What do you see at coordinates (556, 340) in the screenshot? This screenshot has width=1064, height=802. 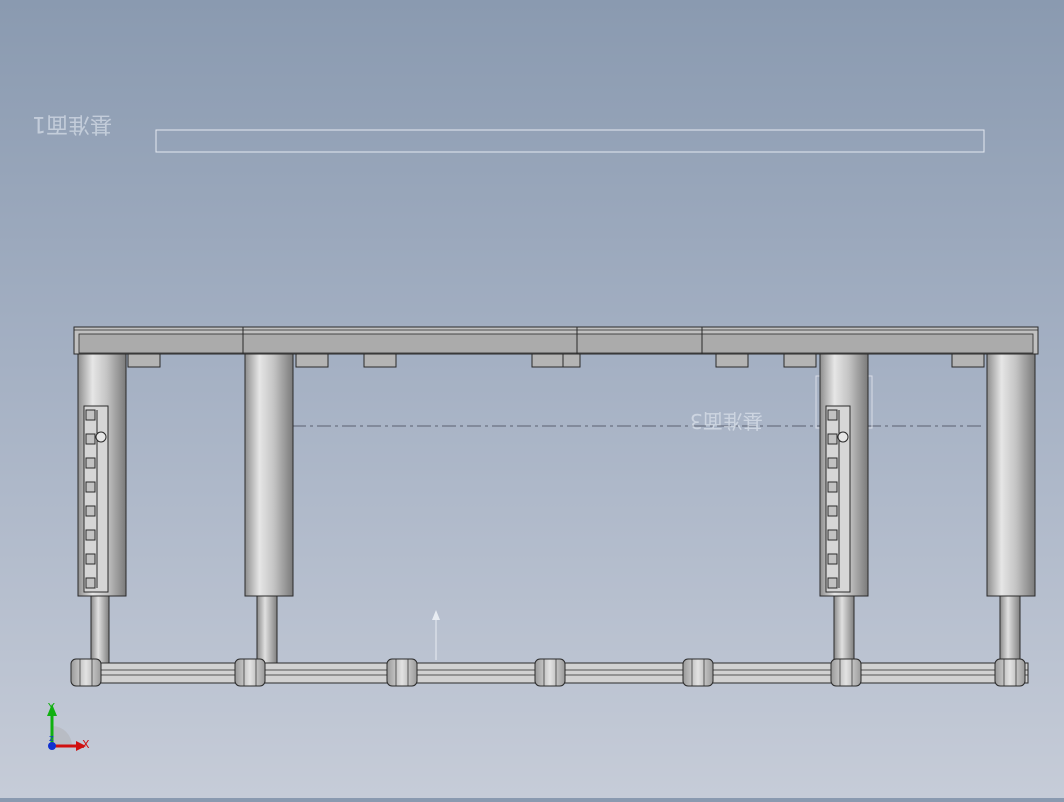 I see `top-beam` at bounding box center [556, 340].